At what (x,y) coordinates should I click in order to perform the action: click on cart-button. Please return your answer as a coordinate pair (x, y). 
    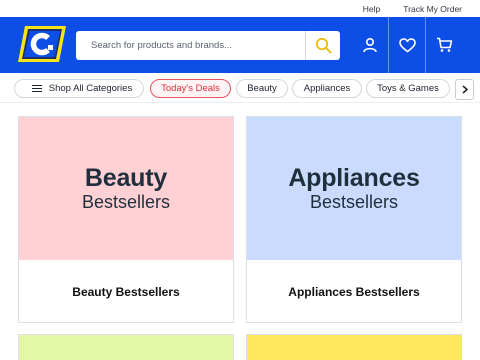
    Looking at the image, I should click on (443, 45).